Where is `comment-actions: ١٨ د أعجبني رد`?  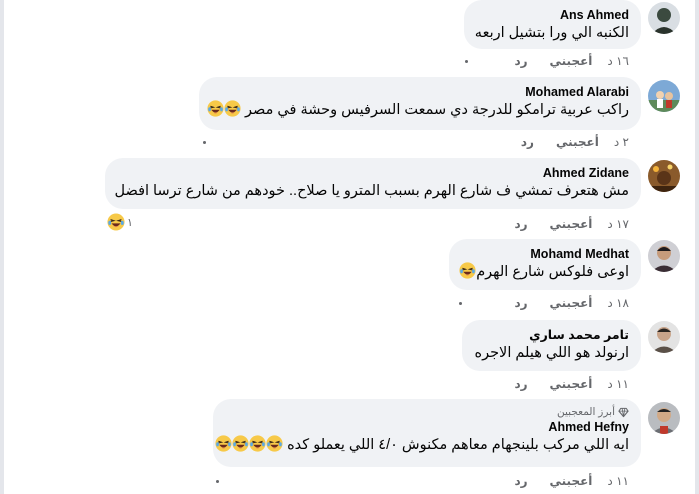 comment-actions: ١٨ د أعجبني رد is located at coordinates (571, 303).